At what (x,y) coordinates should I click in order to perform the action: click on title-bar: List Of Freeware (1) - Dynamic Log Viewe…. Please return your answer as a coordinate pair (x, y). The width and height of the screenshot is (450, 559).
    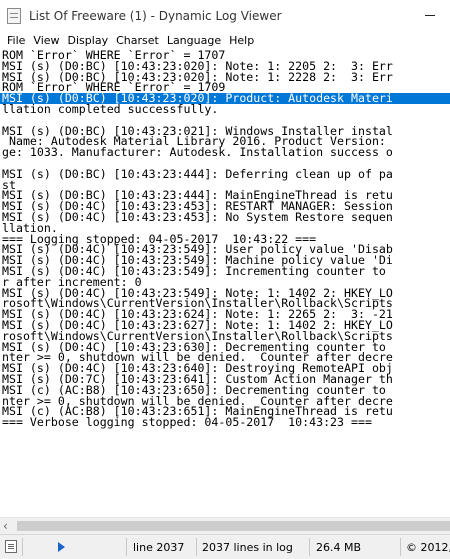
    Looking at the image, I should click on (225, 15).